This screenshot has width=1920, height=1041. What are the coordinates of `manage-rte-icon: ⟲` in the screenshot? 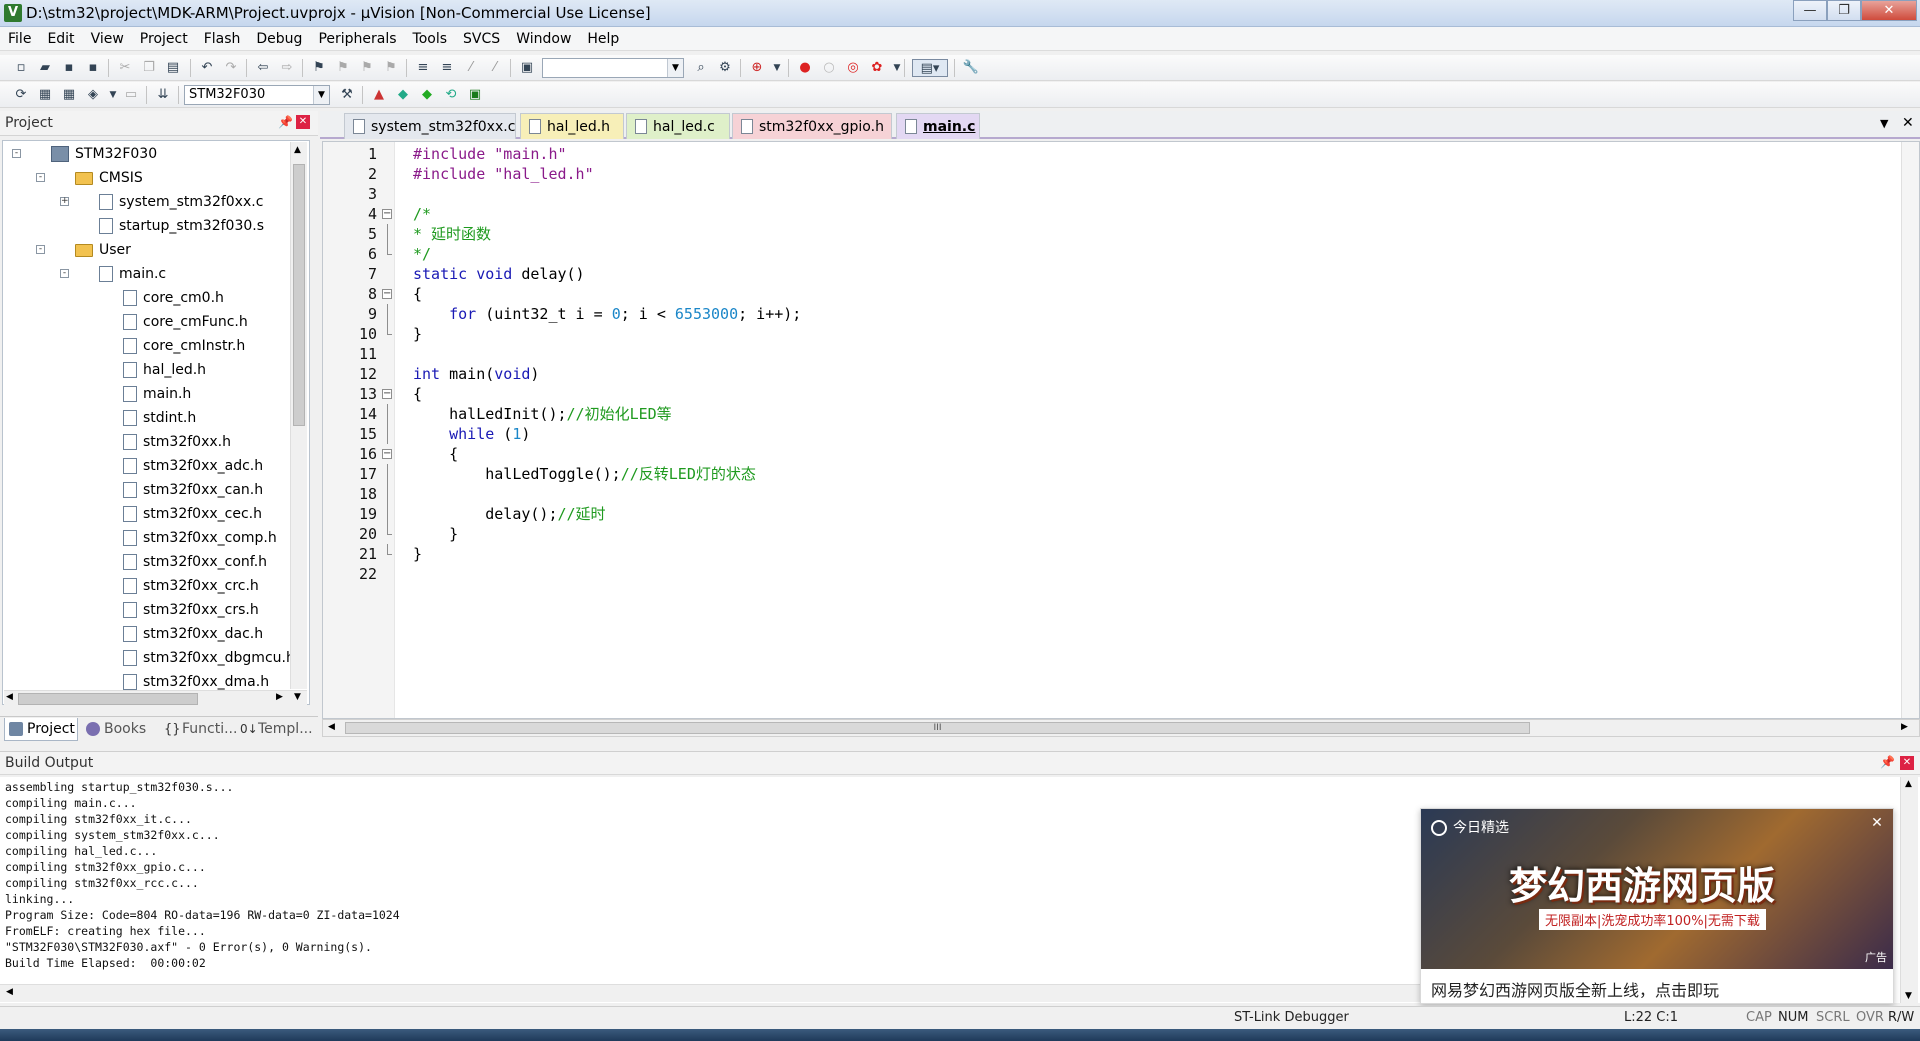 It's located at (451, 95).